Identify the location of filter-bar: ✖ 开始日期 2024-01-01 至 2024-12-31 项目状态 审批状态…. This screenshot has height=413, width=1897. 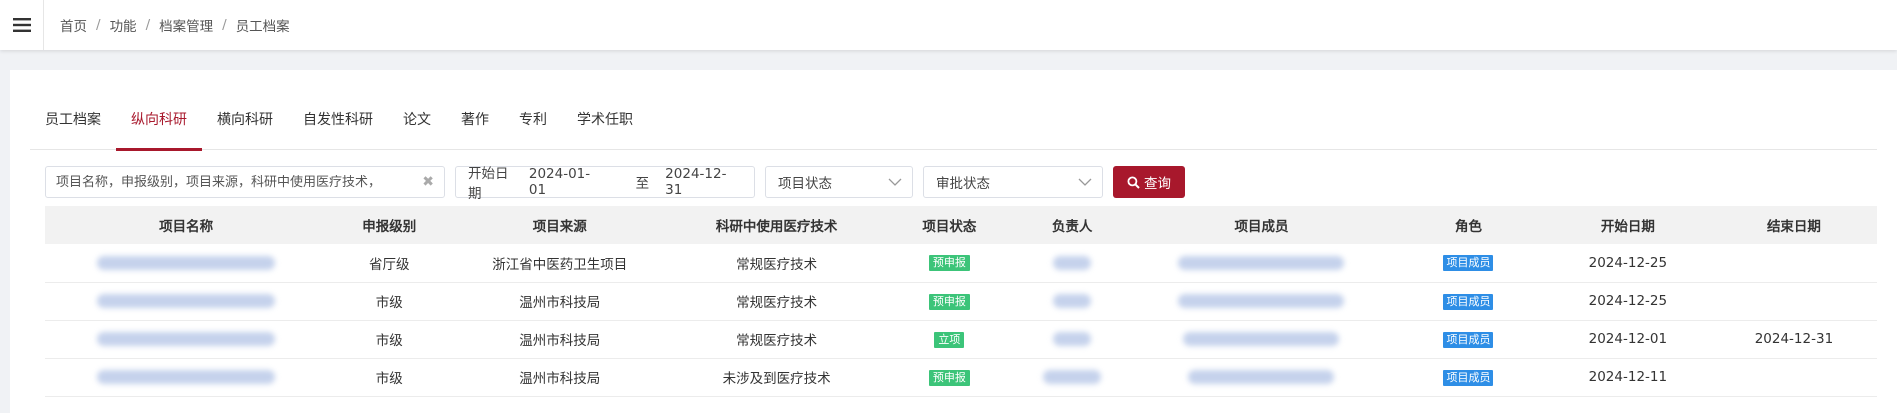
(615, 184).